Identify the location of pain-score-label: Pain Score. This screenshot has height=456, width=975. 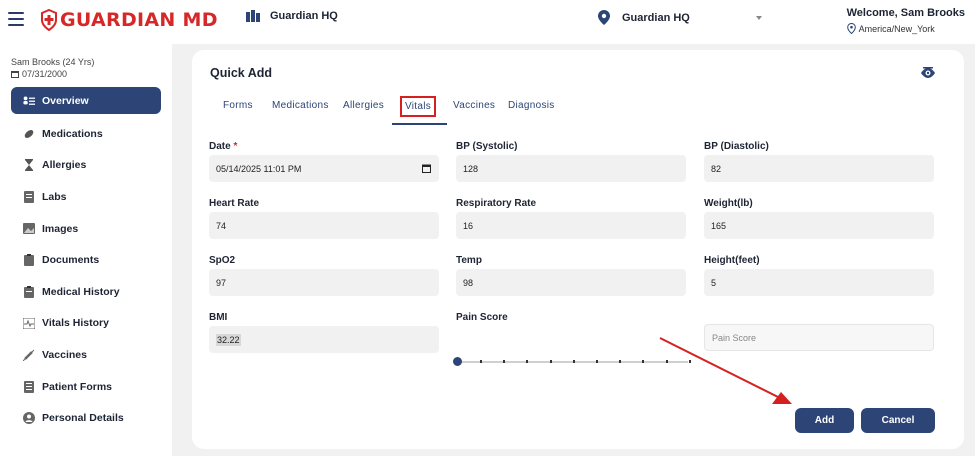
(482, 317).